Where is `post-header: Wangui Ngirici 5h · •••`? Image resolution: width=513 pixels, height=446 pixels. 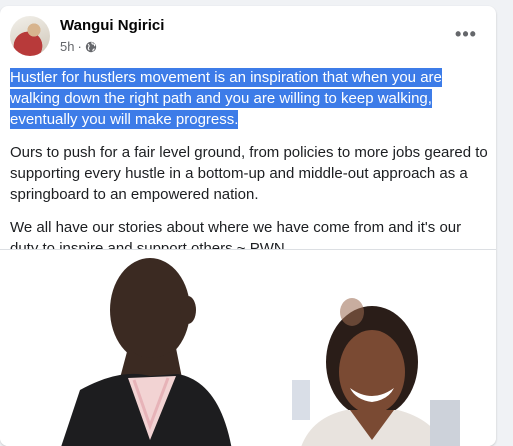
post-header: Wangui Ngirici 5h · ••• is located at coordinates (250, 38).